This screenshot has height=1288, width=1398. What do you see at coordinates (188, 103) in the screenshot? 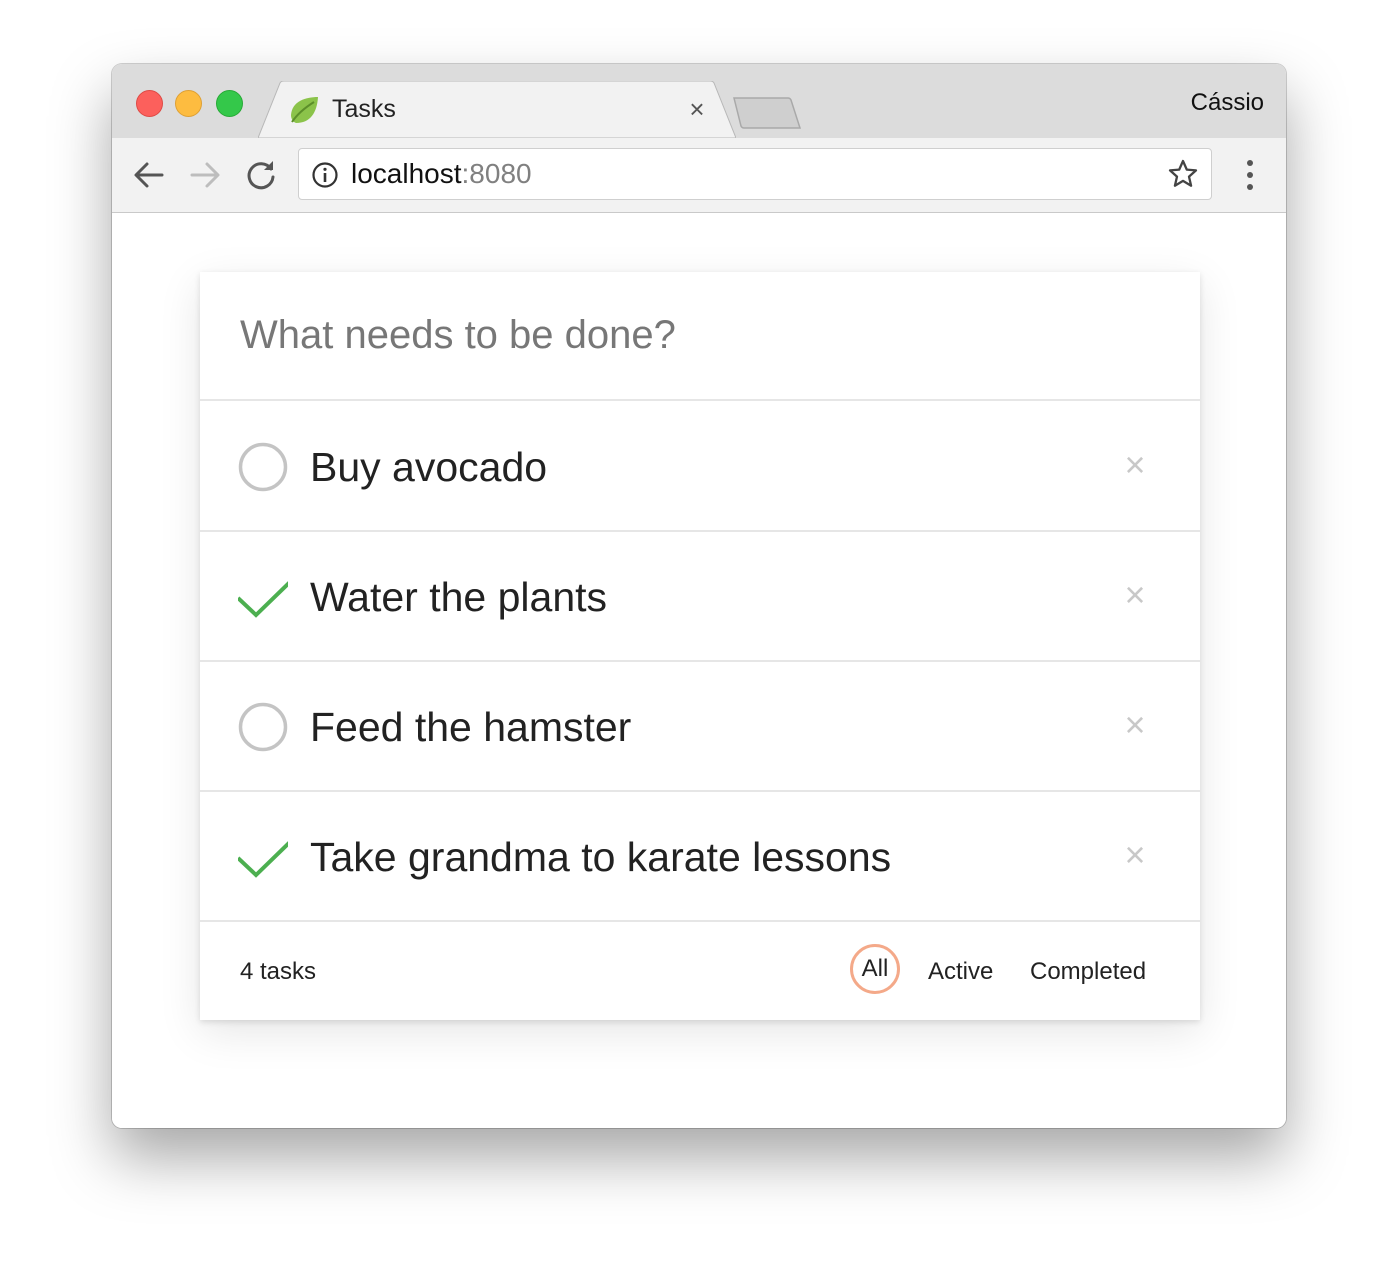
I see `minimize-window-button` at bounding box center [188, 103].